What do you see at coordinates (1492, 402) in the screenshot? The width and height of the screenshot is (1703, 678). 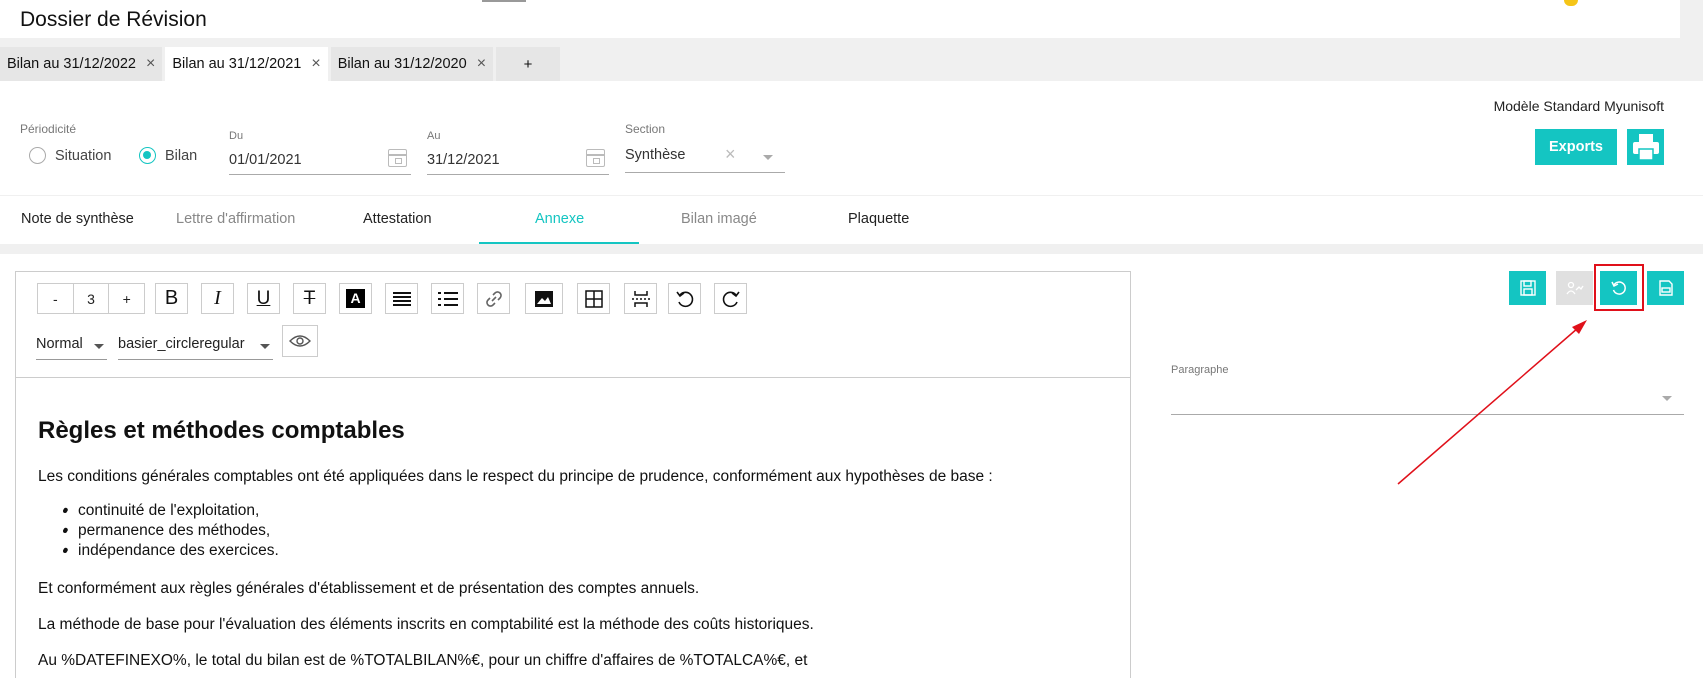 I see `annotation-arrow` at bounding box center [1492, 402].